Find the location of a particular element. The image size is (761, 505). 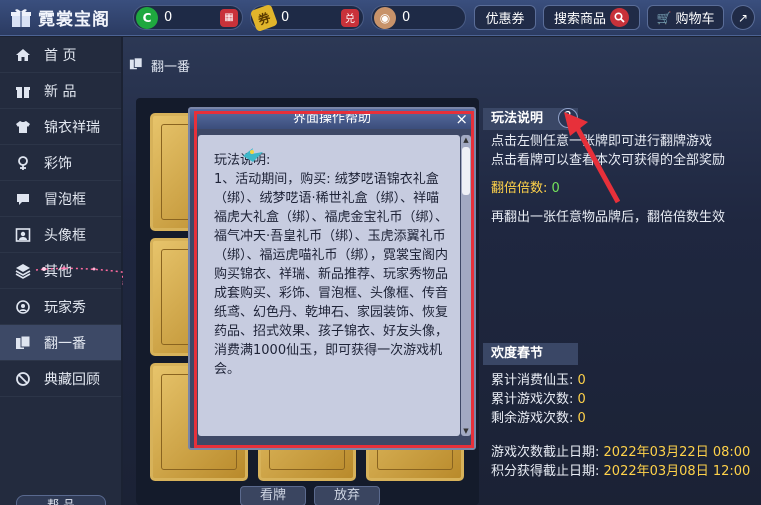

give-up-button: 放弃 is located at coordinates (347, 495).